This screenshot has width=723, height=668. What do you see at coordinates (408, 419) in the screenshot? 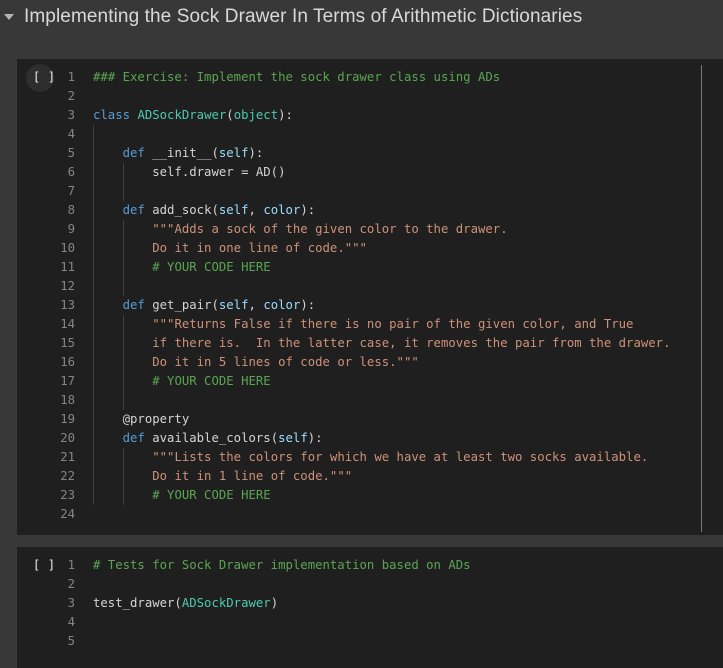
I see `code-text: @property` at bounding box center [408, 419].